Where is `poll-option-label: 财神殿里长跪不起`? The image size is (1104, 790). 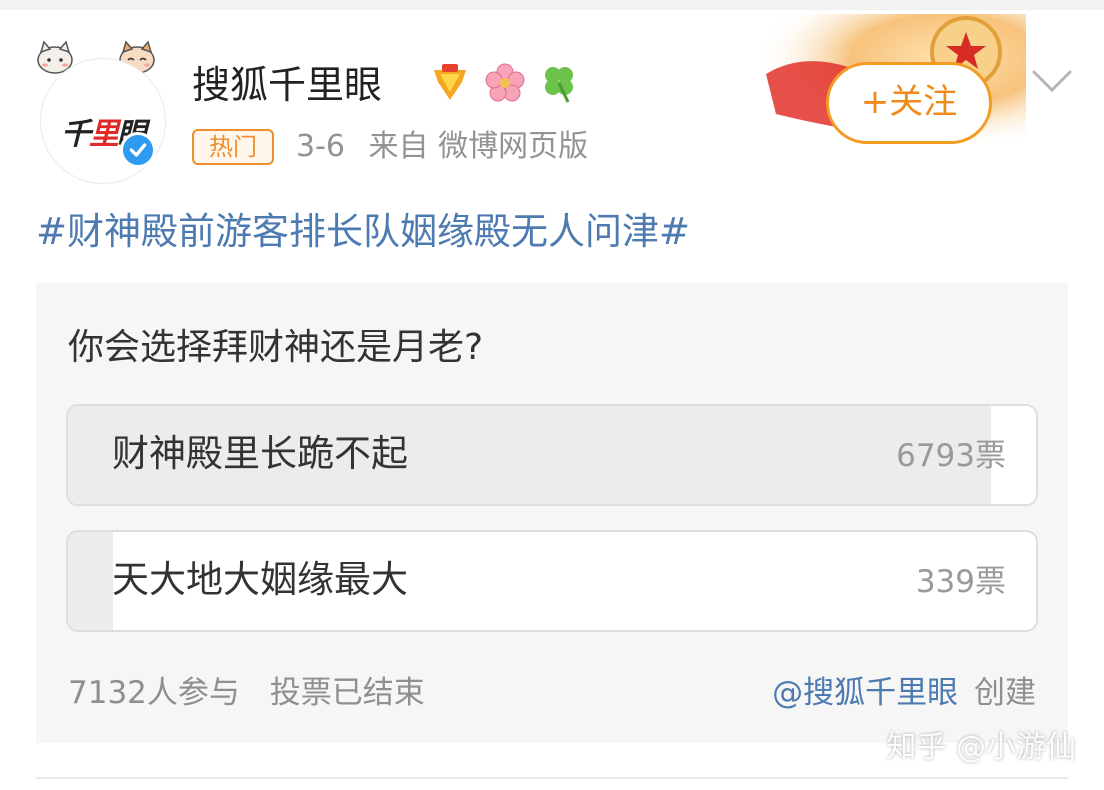
poll-option-label: 财神殿里长跪不起 is located at coordinates (260, 453).